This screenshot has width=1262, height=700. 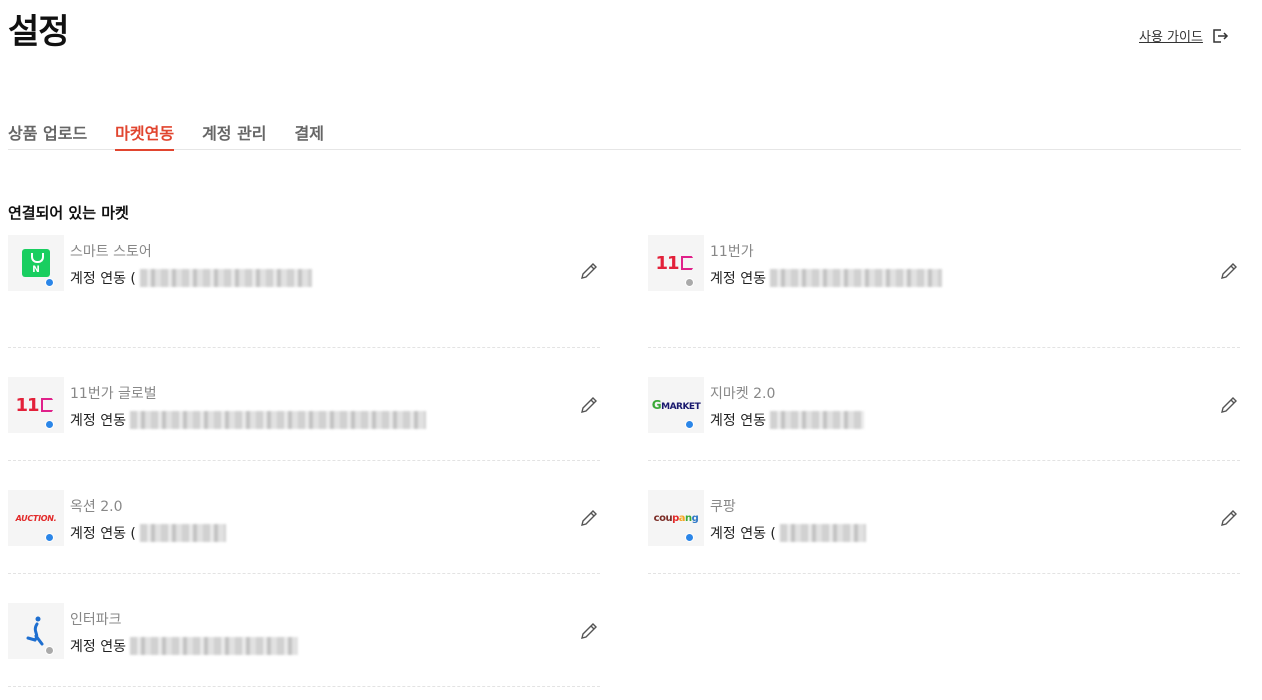 I want to click on market-card-smartstore: N 스마트 스토어 계정 연동 (, so click(x=304, y=291).